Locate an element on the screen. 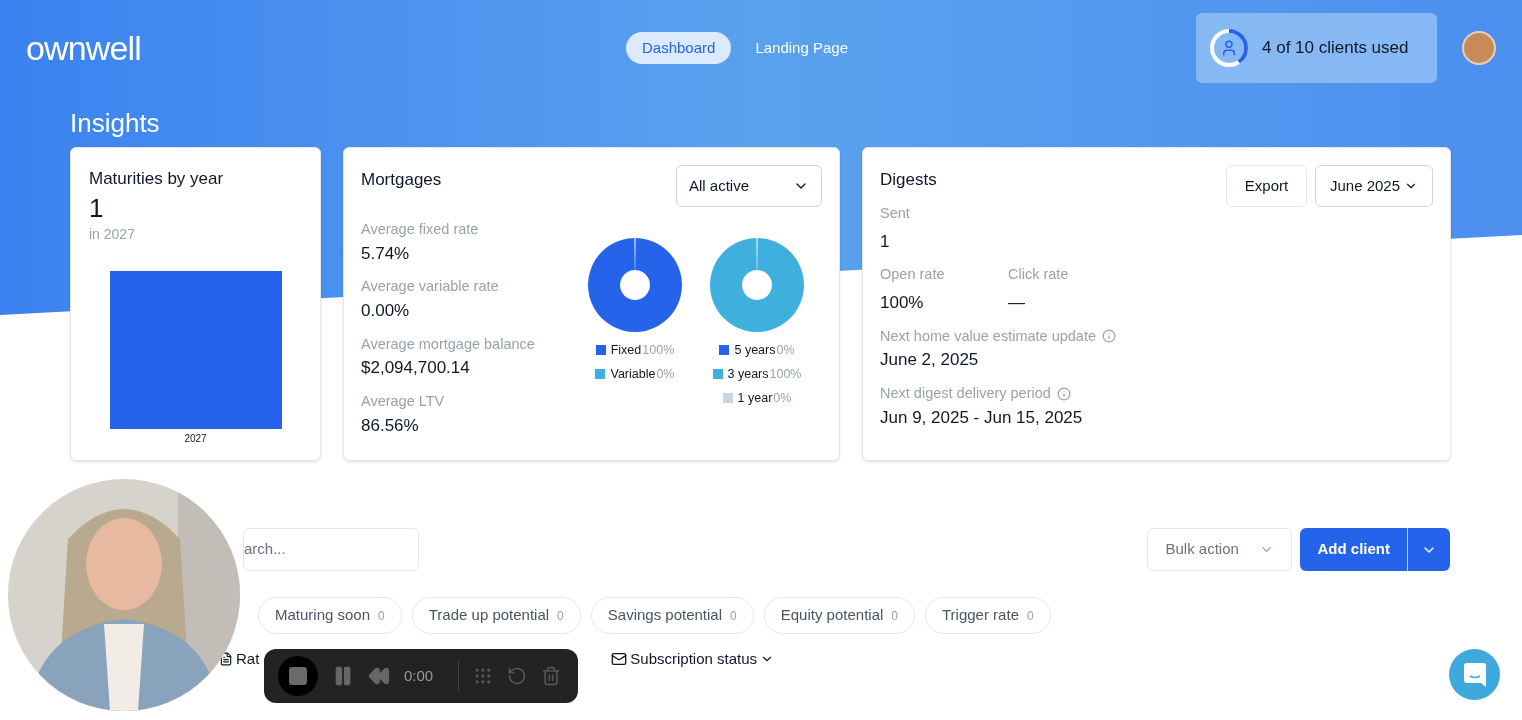 The height and width of the screenshot is (720, 1522). filter-dropdown: All active is located at coordinates (749, 186).